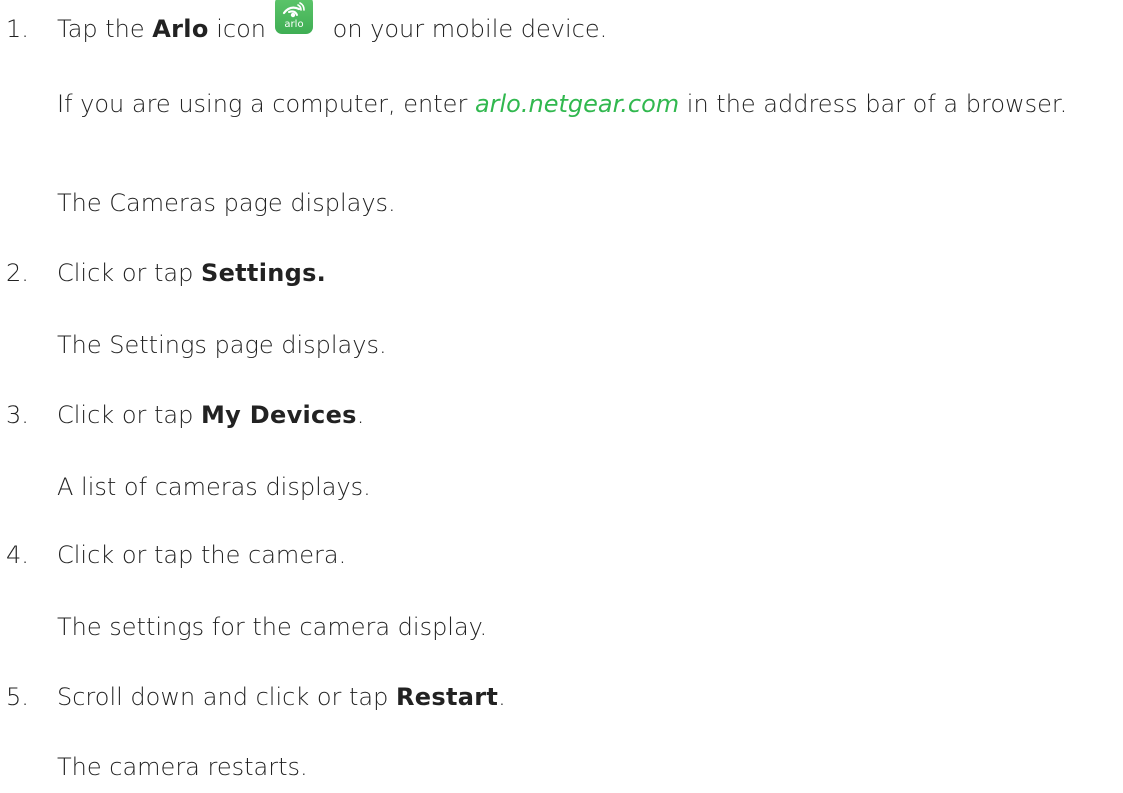  Describe the element at coordinates (17, 555) in the screenshot. I see `step-number: 4.` at that location.